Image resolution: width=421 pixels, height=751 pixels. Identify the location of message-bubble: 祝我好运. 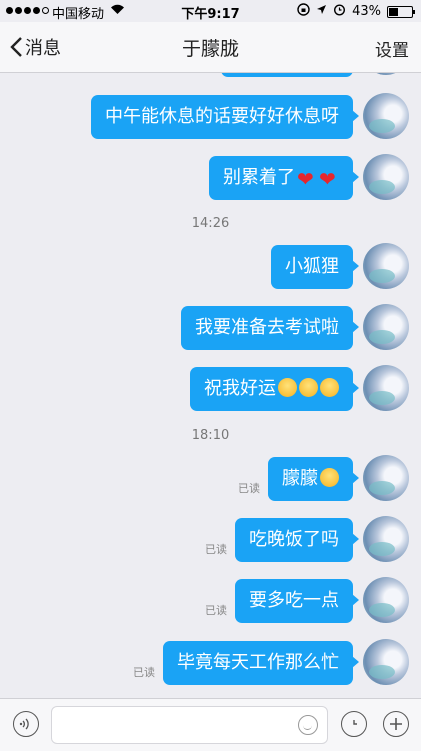
(274, 389).